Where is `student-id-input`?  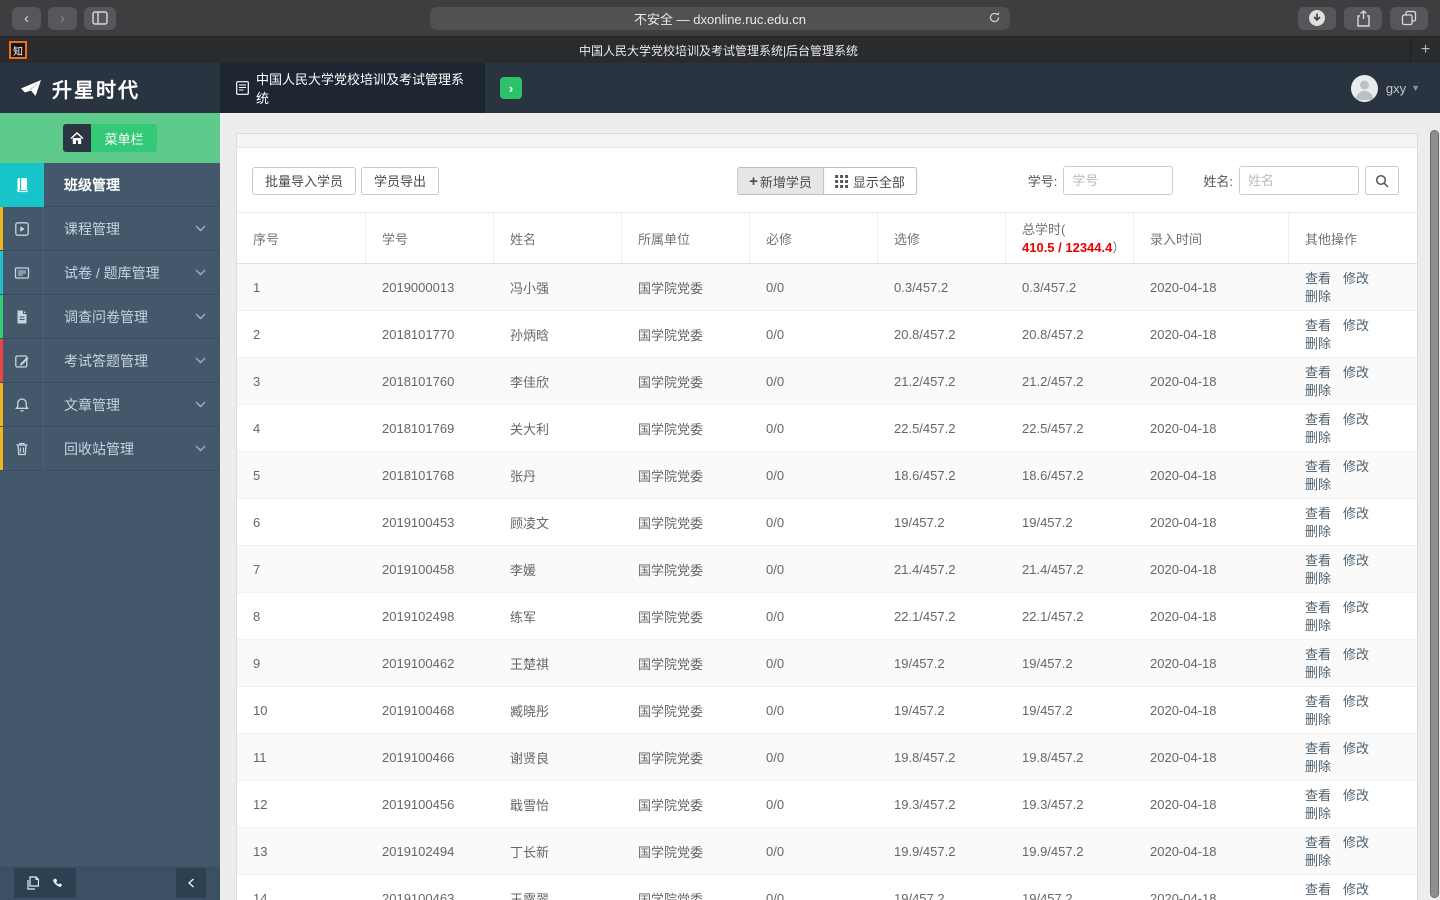
student-id-input is located at coordinates (1118, 180).